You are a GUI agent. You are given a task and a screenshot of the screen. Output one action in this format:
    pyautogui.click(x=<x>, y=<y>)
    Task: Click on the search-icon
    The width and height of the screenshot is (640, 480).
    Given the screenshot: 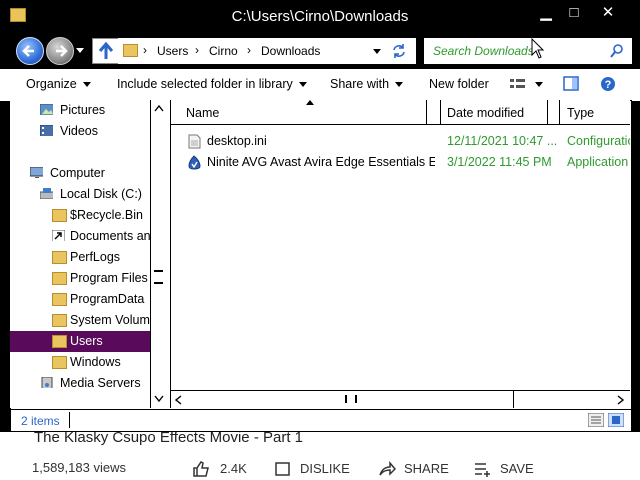 What is the action you would take?
    pyautogui.click(x=617, y=51)
    